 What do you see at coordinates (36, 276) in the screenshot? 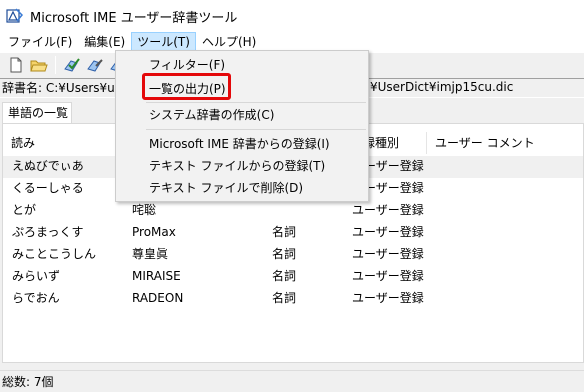
I see `cell-reading: みらいず` at bounding box center [36, 276].